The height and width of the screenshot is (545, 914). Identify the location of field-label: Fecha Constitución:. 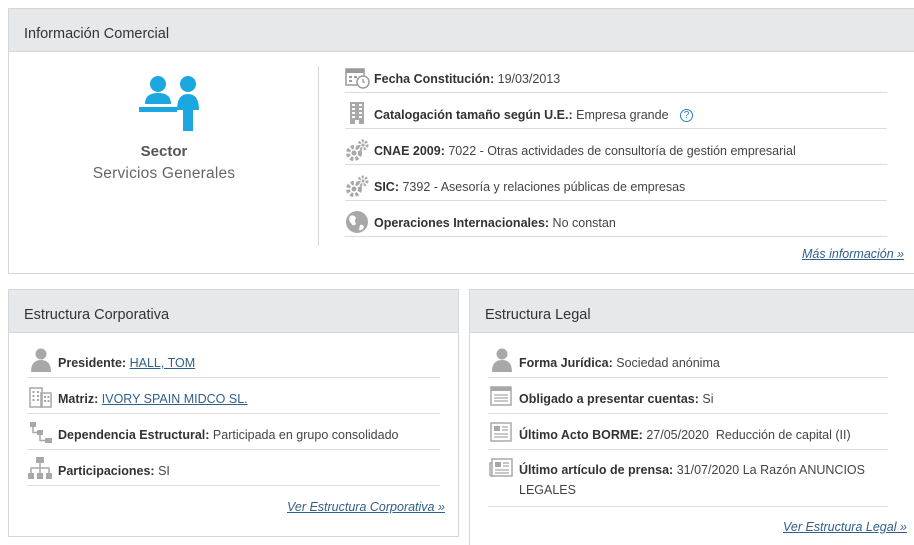
(434, 79).